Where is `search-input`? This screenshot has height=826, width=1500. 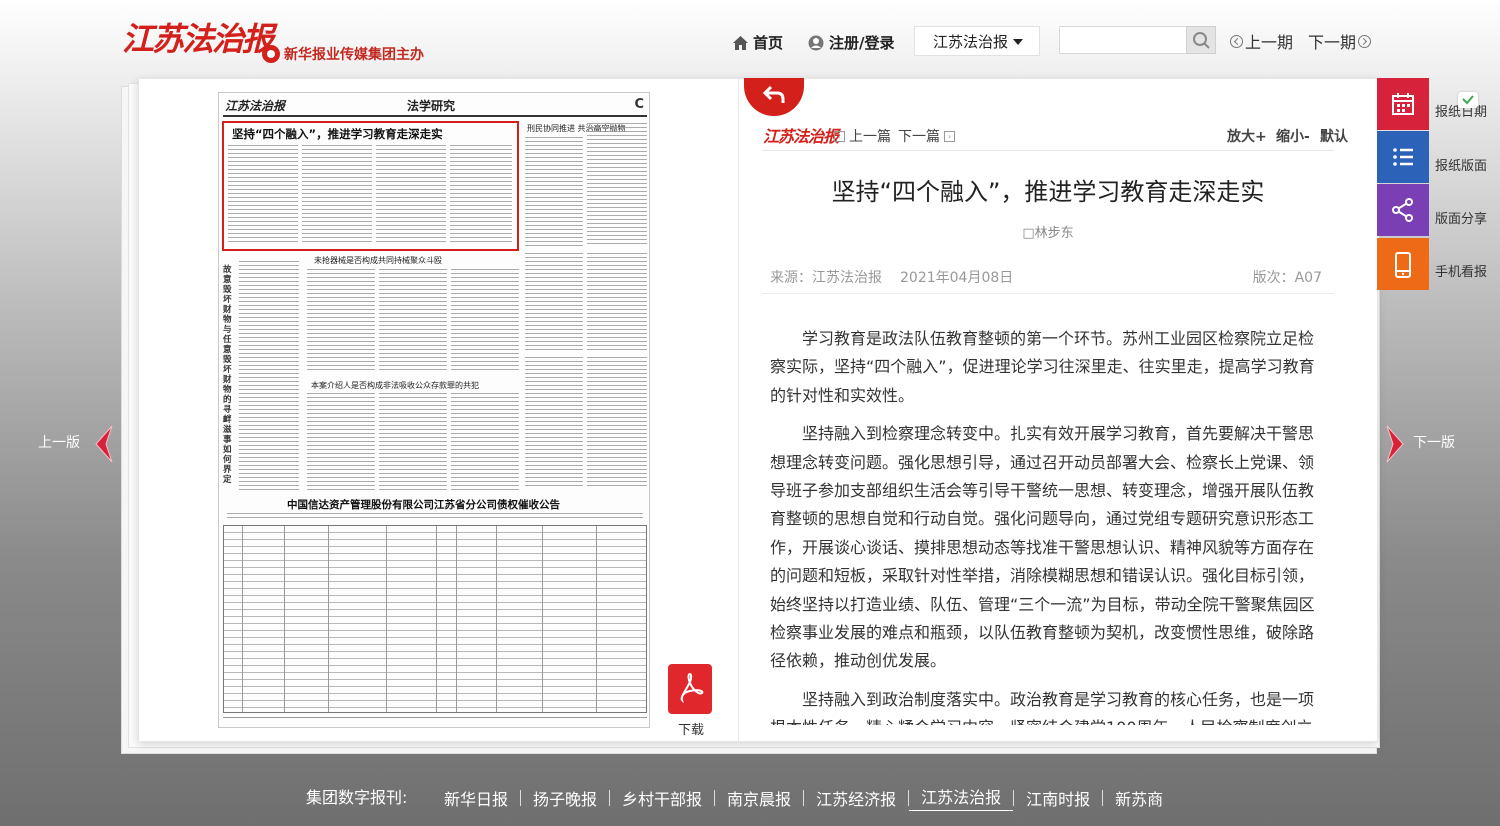
search-input is located at coordinates (1123, 40).